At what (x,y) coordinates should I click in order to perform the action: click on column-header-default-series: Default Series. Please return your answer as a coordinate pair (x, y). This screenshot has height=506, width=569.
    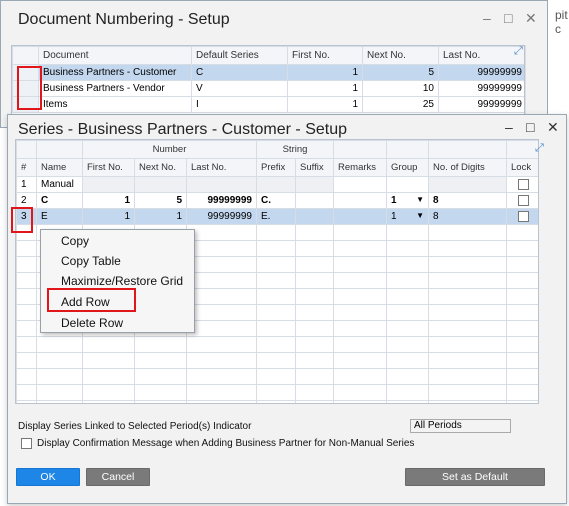
    Looking at the image, I should click on (239, 55).